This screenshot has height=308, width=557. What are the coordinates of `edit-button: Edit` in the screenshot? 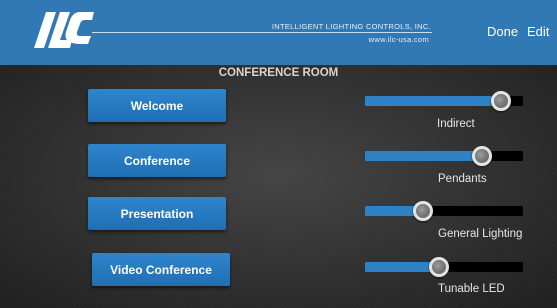 It's located at (538, 31).